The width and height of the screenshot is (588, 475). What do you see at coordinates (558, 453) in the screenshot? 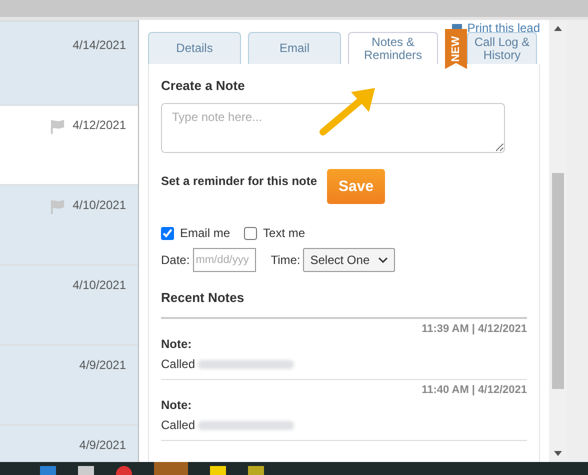
I see `scroll-down-icon` at bounding box center [558, 453].